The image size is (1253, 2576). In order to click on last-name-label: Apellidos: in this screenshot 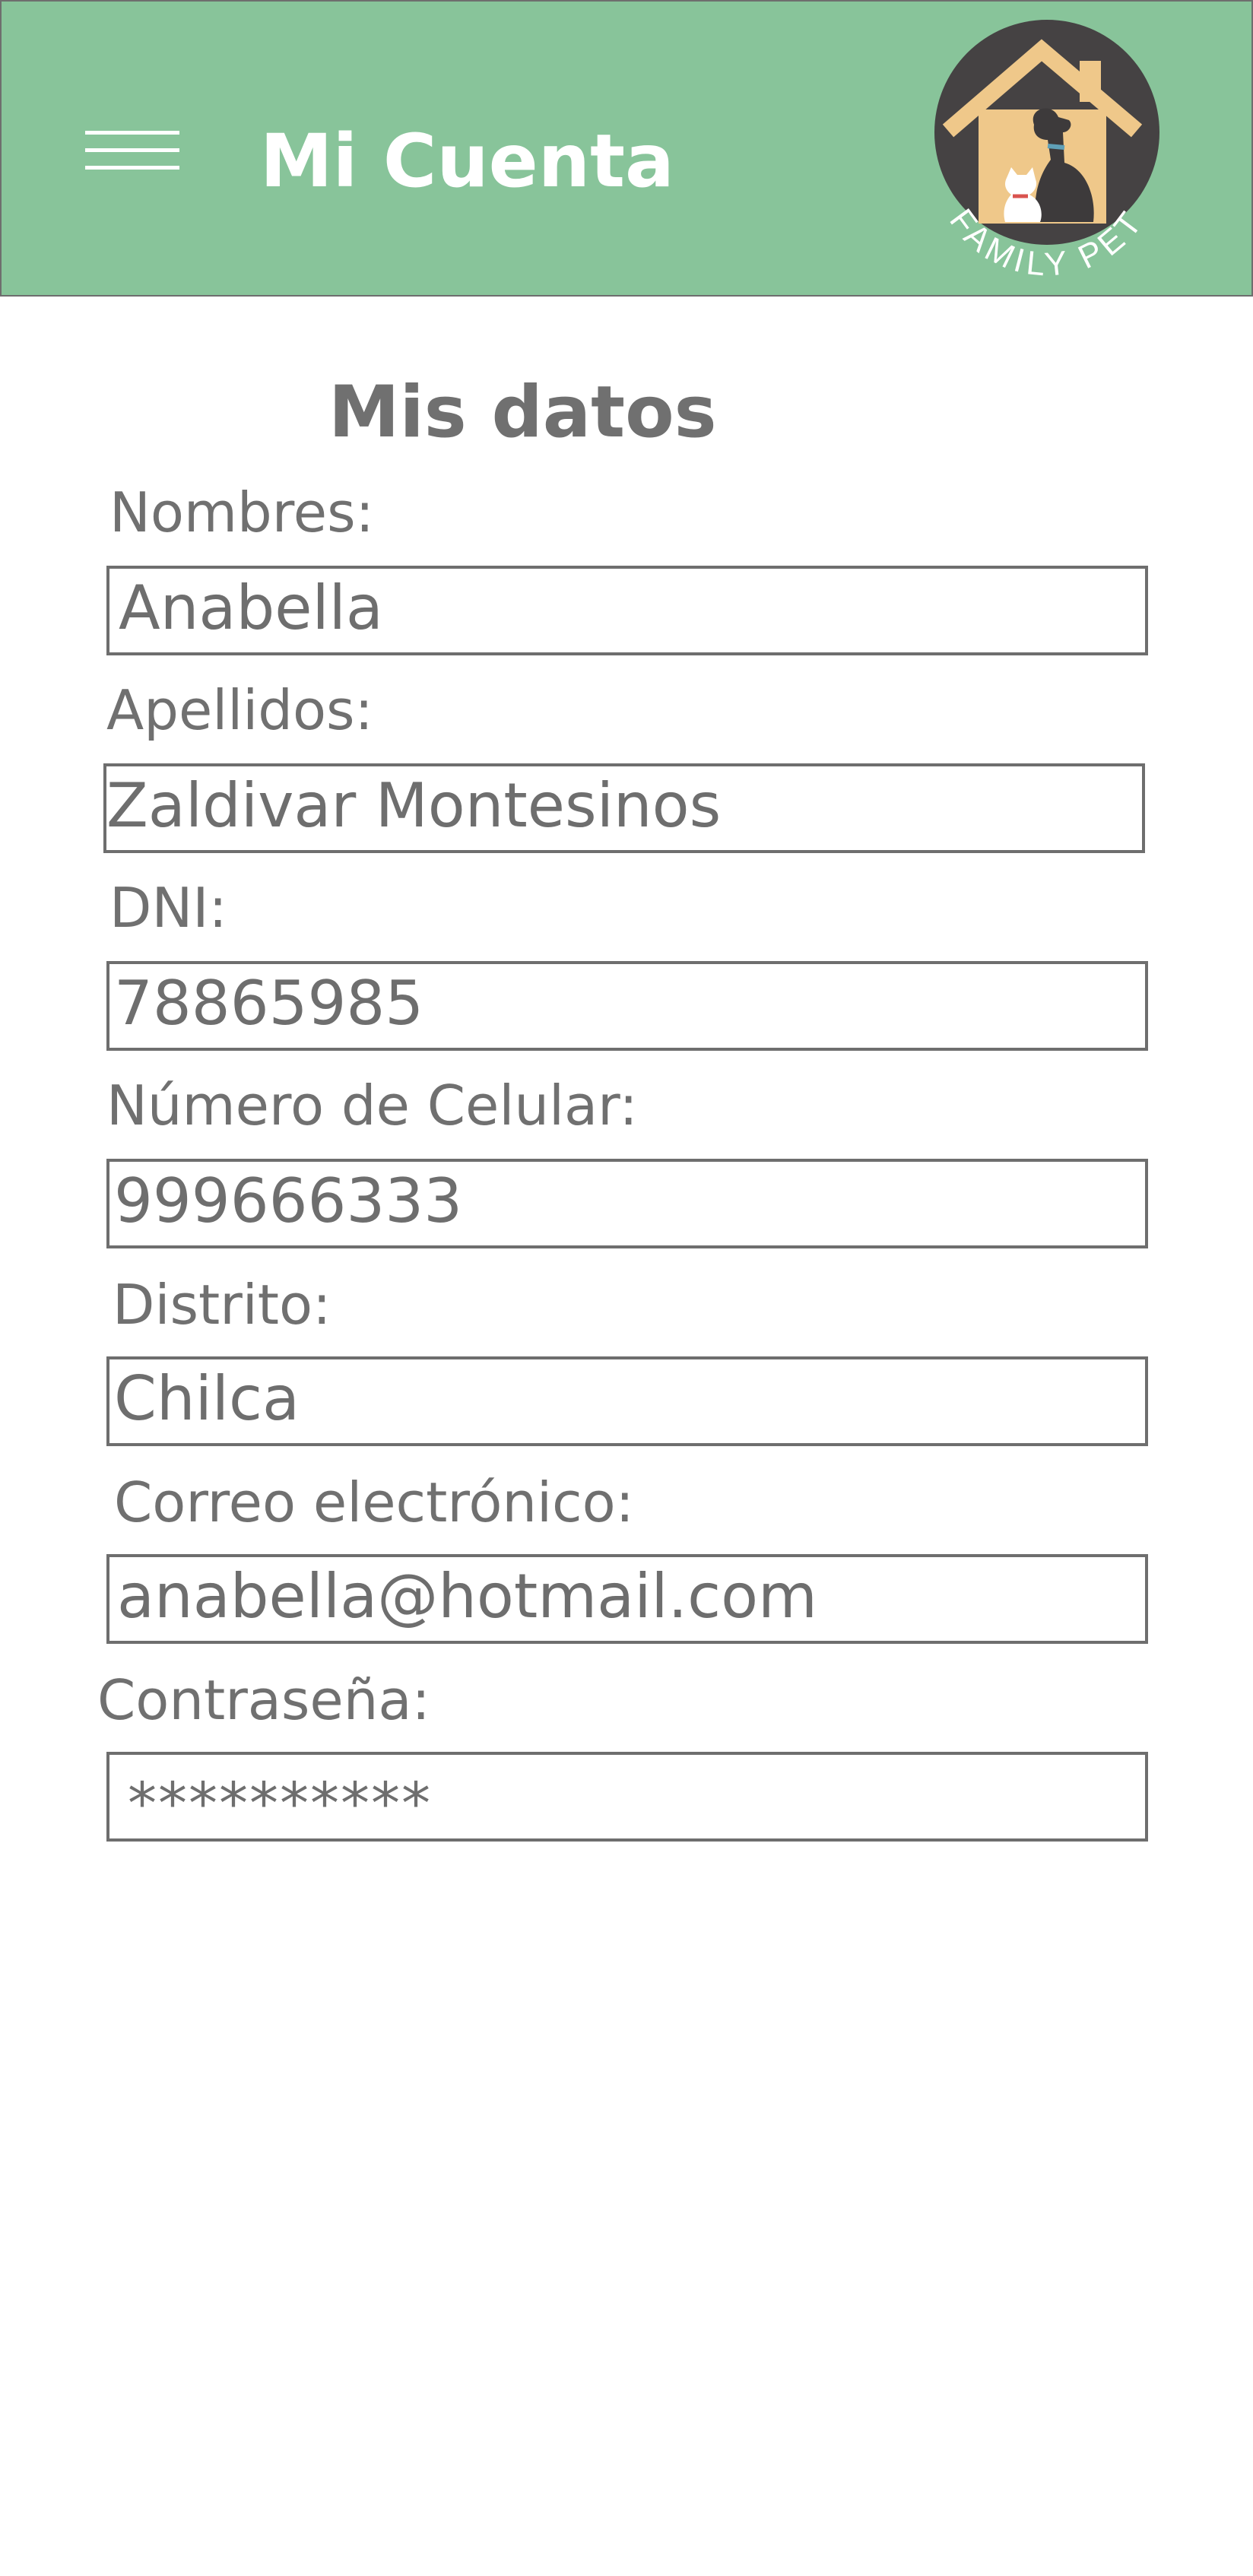, I will do `click(239, 710)`.